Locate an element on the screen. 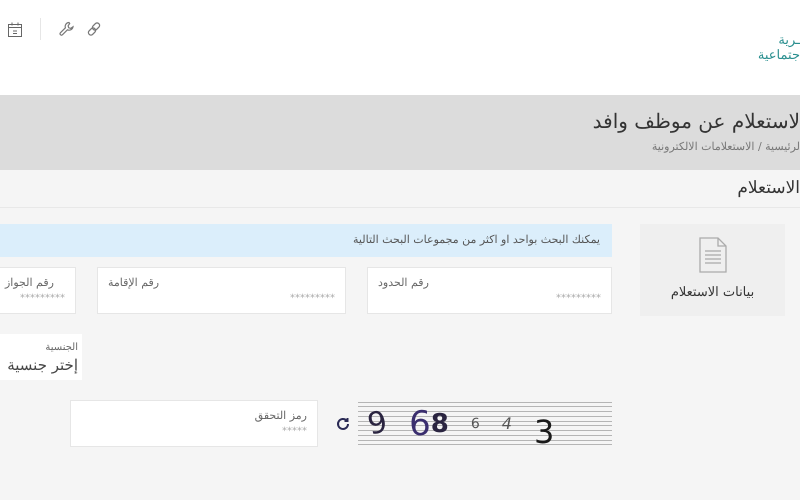 Image resolution: width=800 pixels, height=500 pixels. side-card-label: بيانات الاستعلام is located at coordinates (712, 293).